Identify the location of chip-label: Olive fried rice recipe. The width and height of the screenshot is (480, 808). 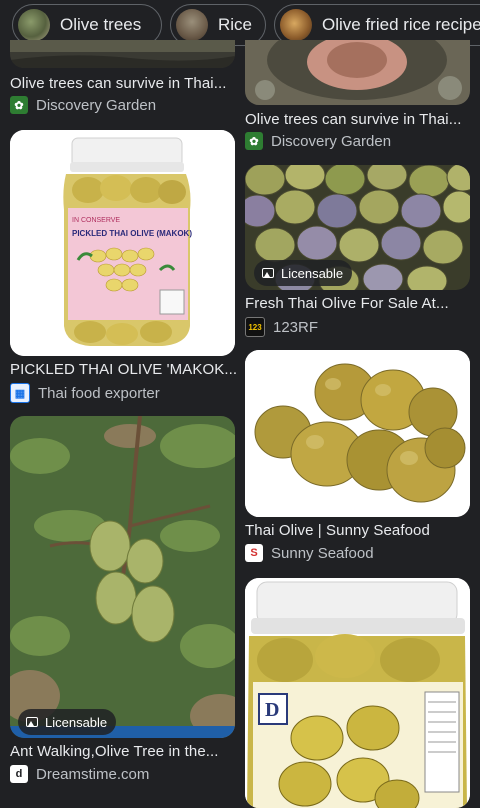
(401, 24).